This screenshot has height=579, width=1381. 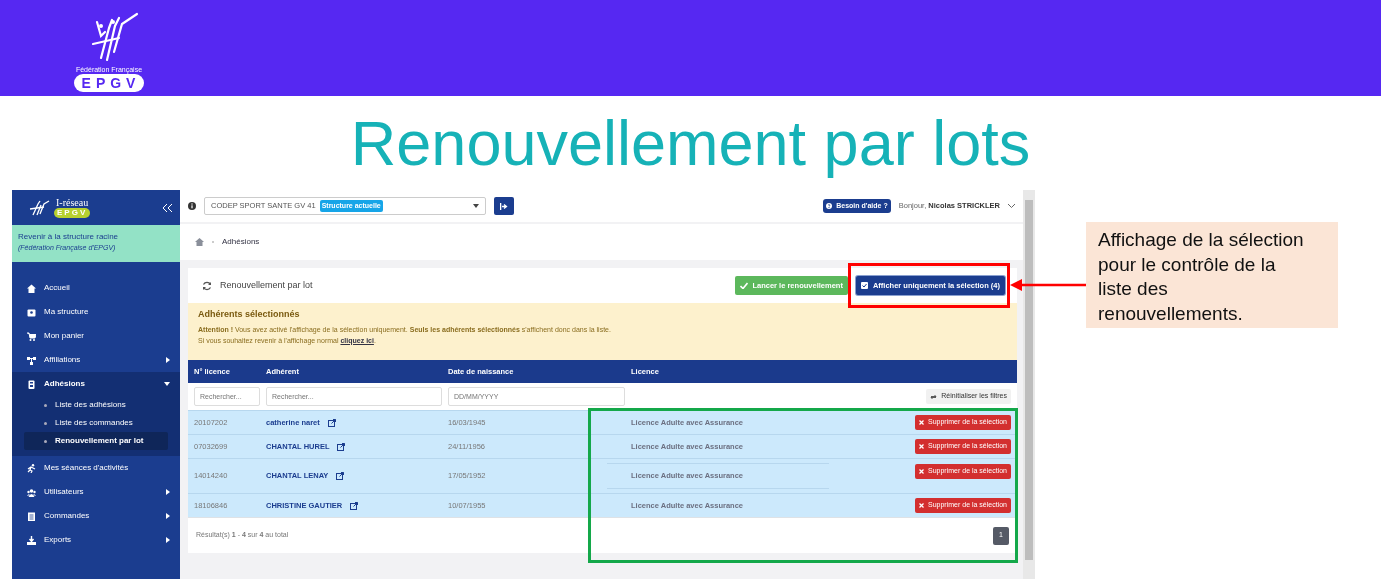 I want to click on users-icon, so click(x=31, y=492).